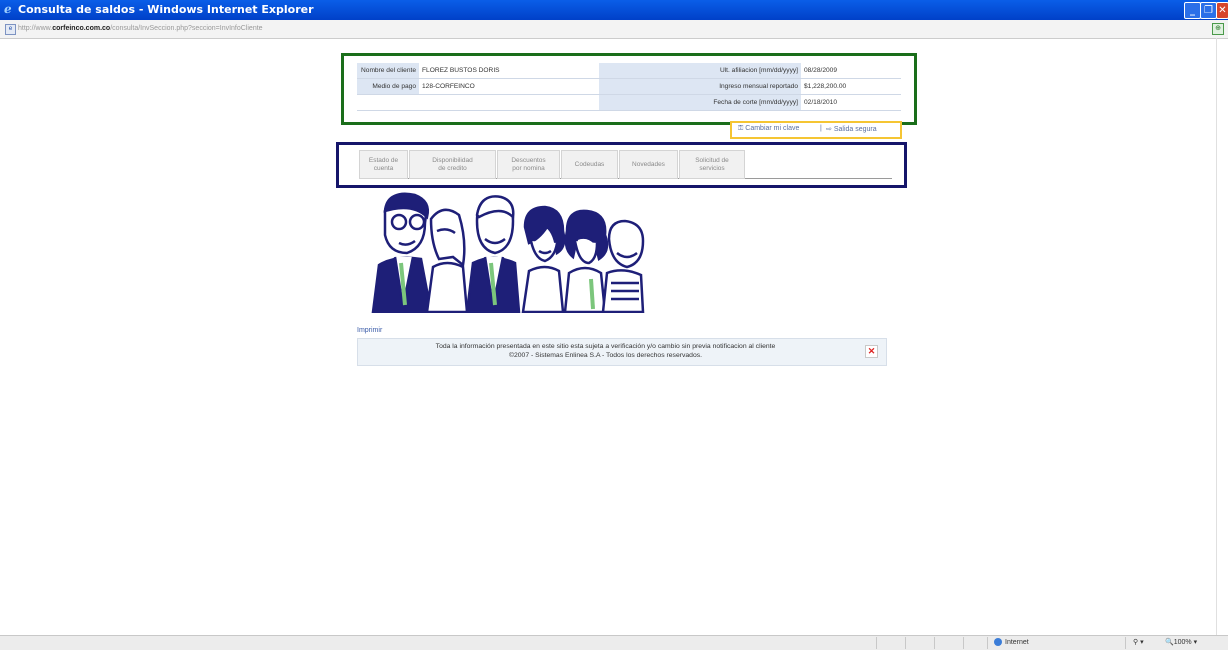  I want to click on globe-icon, so click(998, 642).